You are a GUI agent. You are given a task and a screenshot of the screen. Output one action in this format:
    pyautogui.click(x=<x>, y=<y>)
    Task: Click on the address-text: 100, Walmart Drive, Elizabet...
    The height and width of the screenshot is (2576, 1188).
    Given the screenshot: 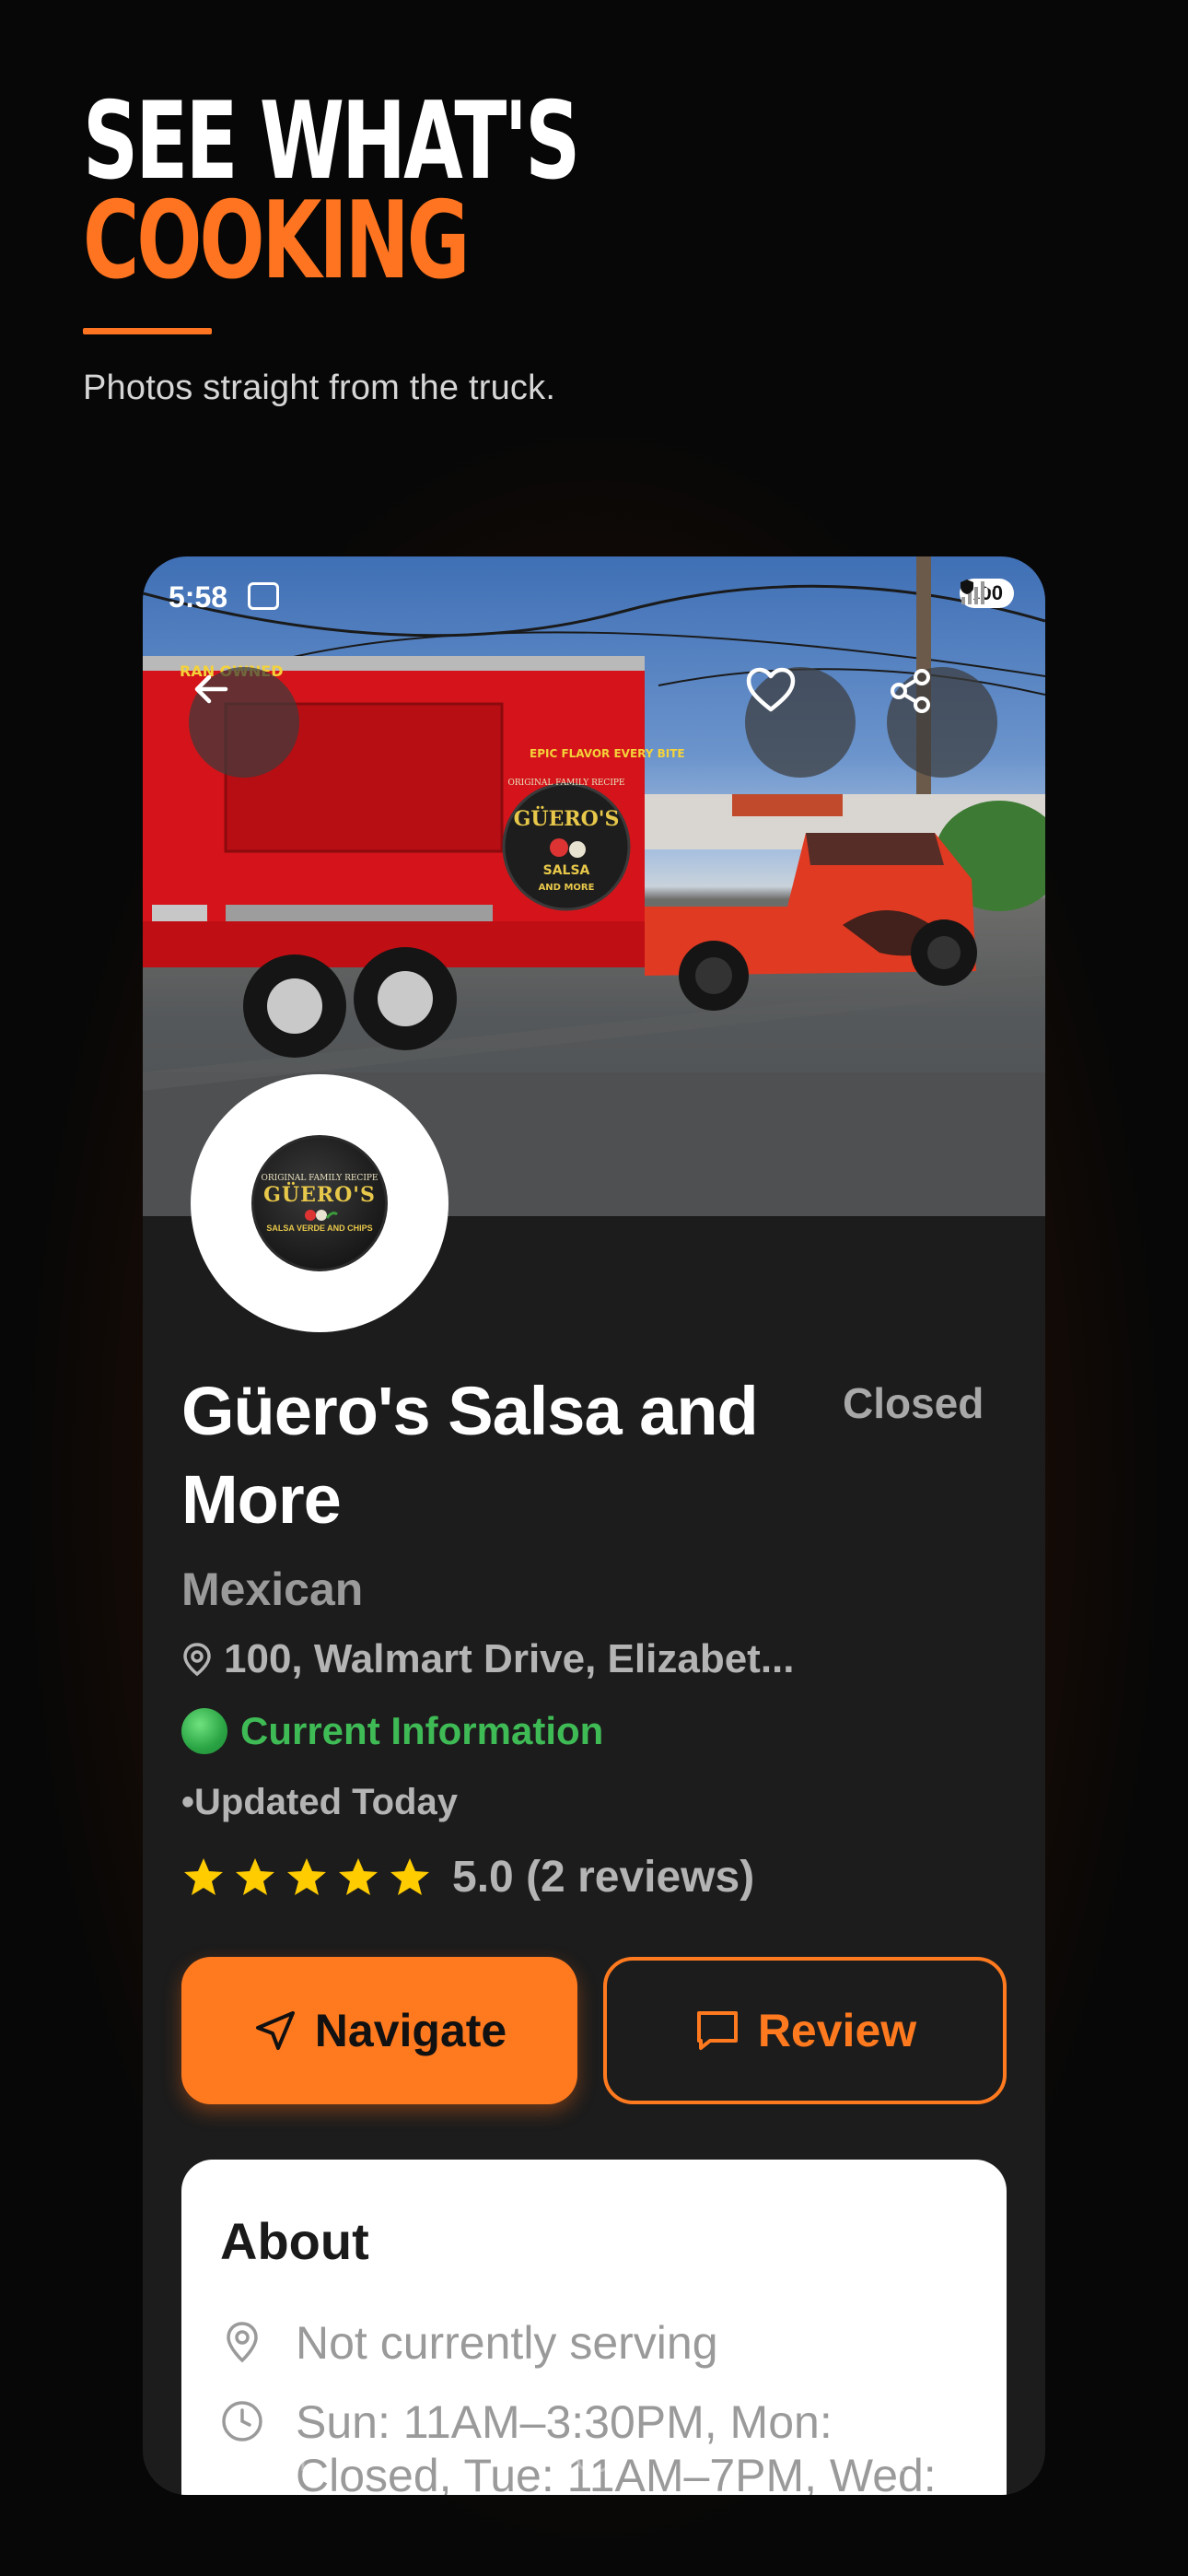 What is the action you would take?
    pyautogui.click(x=510, y=1659)
    